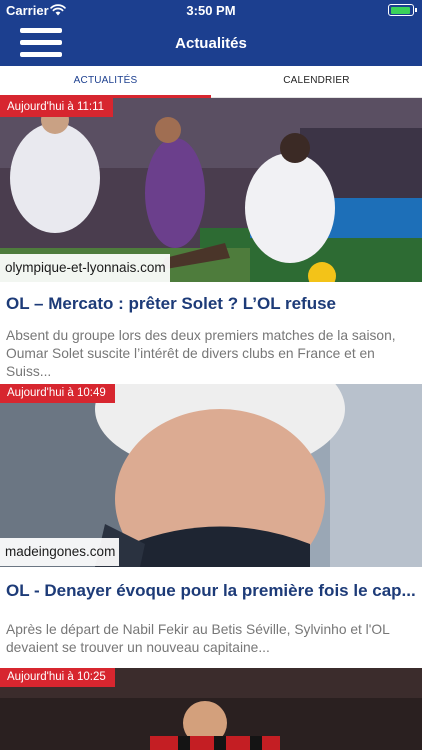 The image size is (422, 750). I want to click on tab-calendrier: CALENDRIER, so click(316, 81).